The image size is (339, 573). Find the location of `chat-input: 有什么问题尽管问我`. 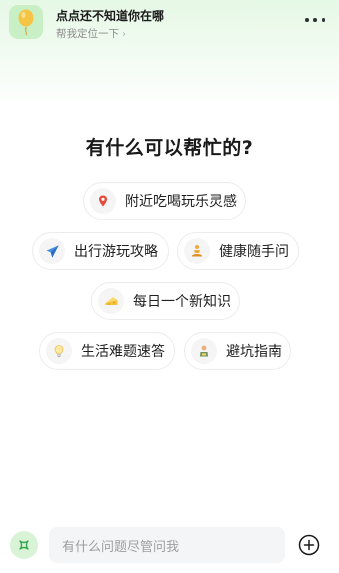

chat-input: 有什么问题尽管问我 is located at coordinates (167, 545).